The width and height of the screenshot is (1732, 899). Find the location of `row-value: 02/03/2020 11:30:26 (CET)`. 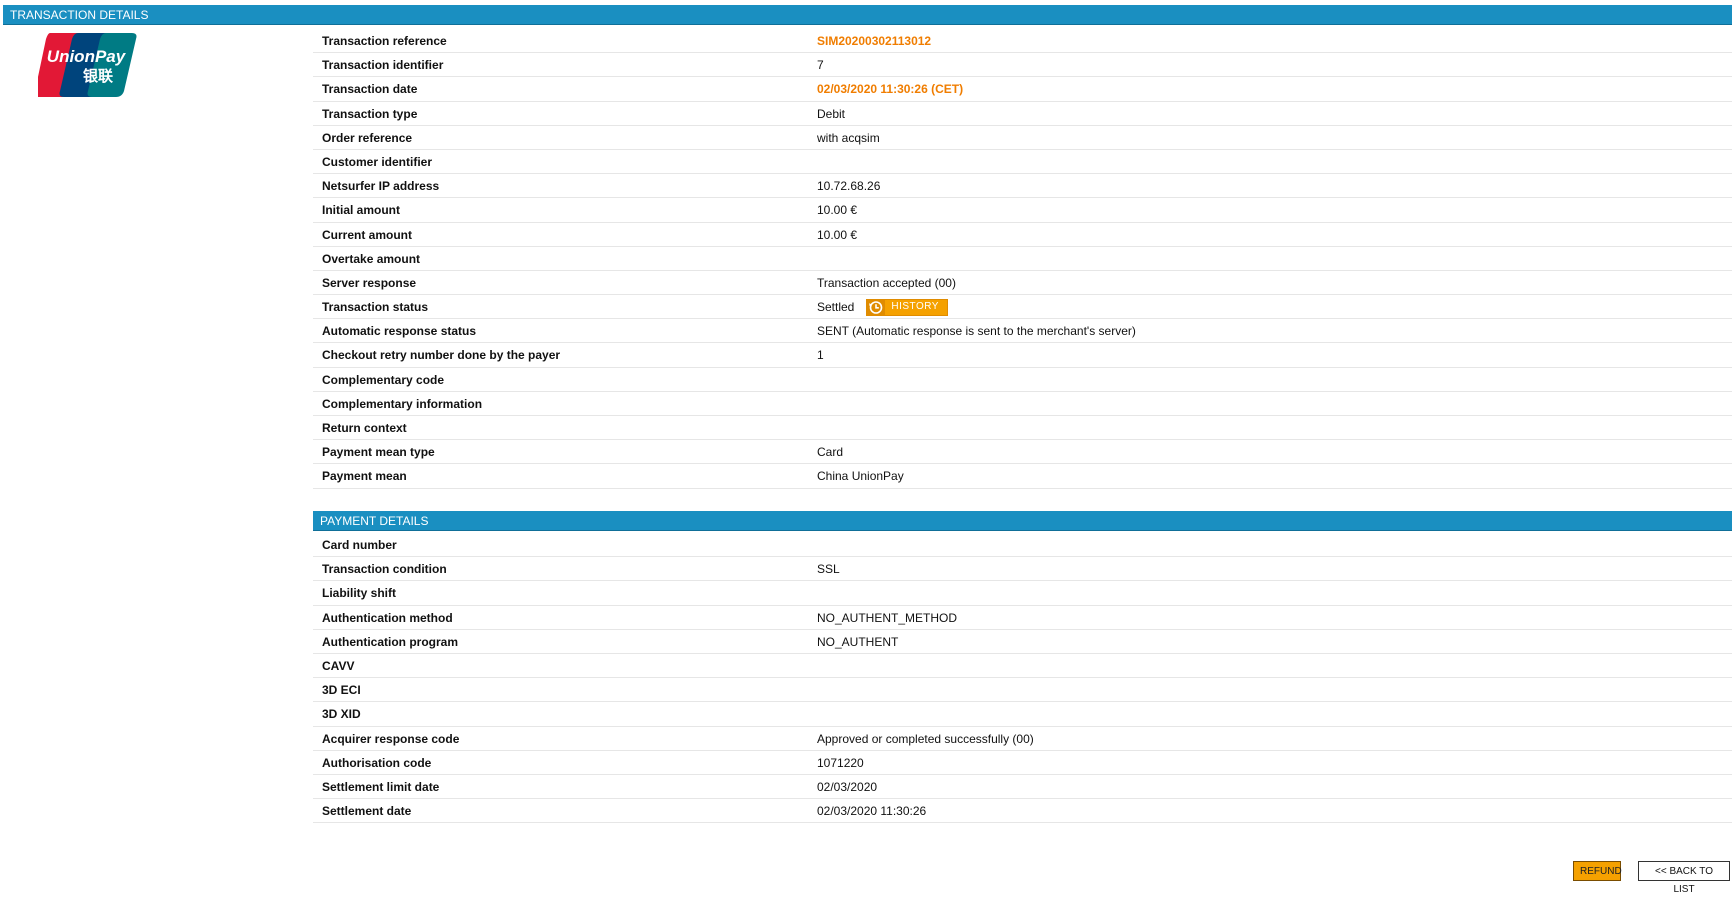

row-value: 02/03/2020 11:30:26 (CET) is located at coordinates (890, 89).